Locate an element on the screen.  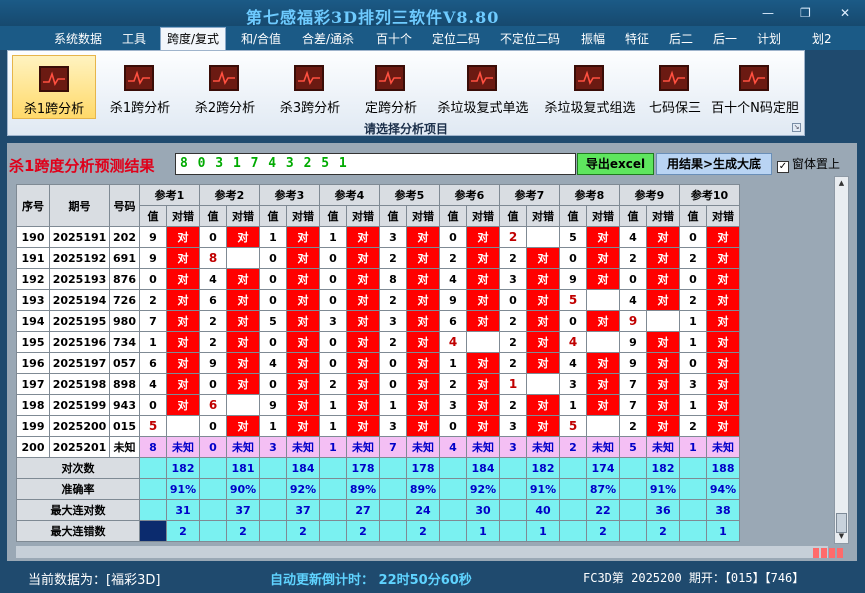
minimize-icon: — is located at coordinates (768, 13).